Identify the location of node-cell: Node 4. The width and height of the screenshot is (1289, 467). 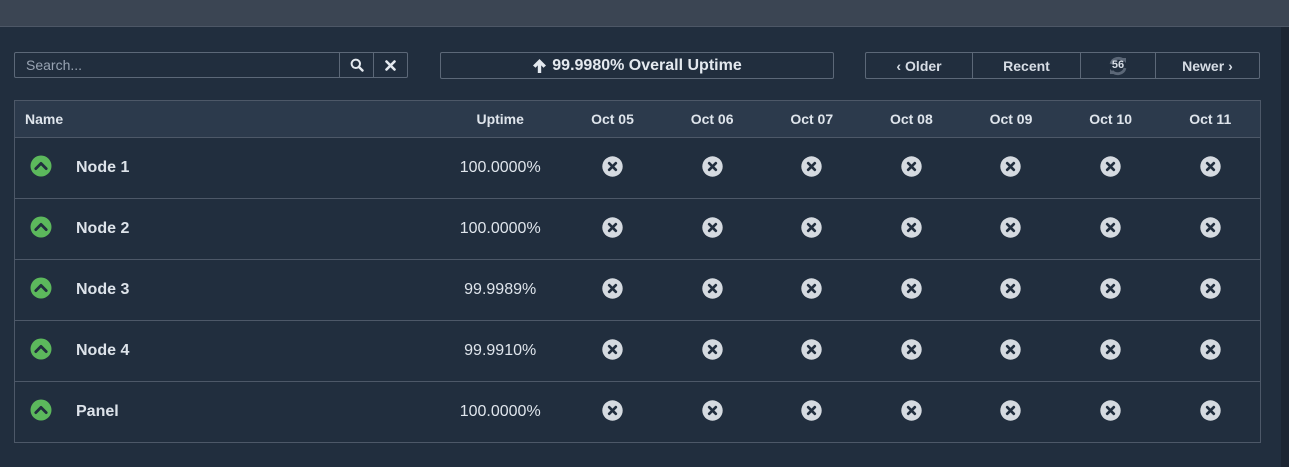
(226, 349).